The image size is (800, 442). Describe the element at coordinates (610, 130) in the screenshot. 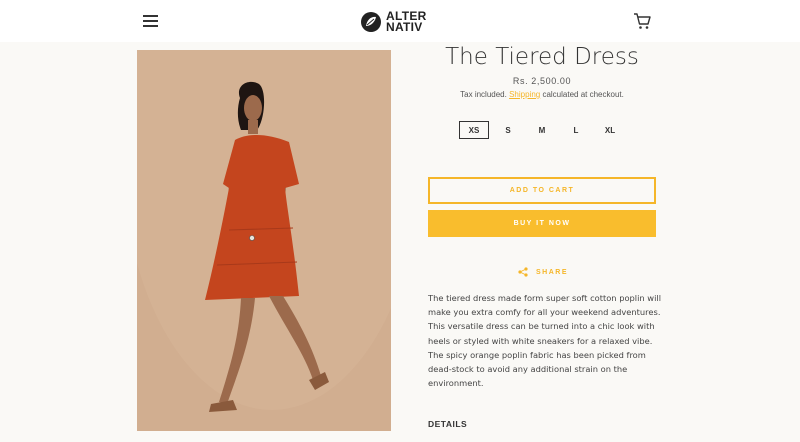

I see `size-option-xl: XL` at that location.